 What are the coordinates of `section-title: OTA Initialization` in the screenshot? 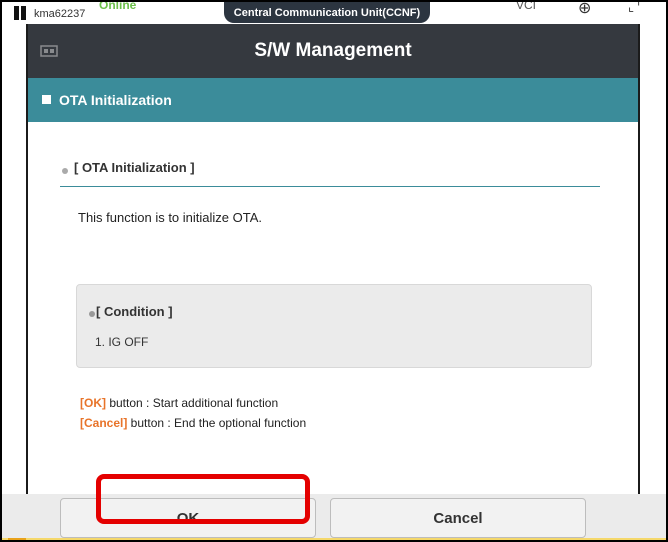 It's located at (115, 100).